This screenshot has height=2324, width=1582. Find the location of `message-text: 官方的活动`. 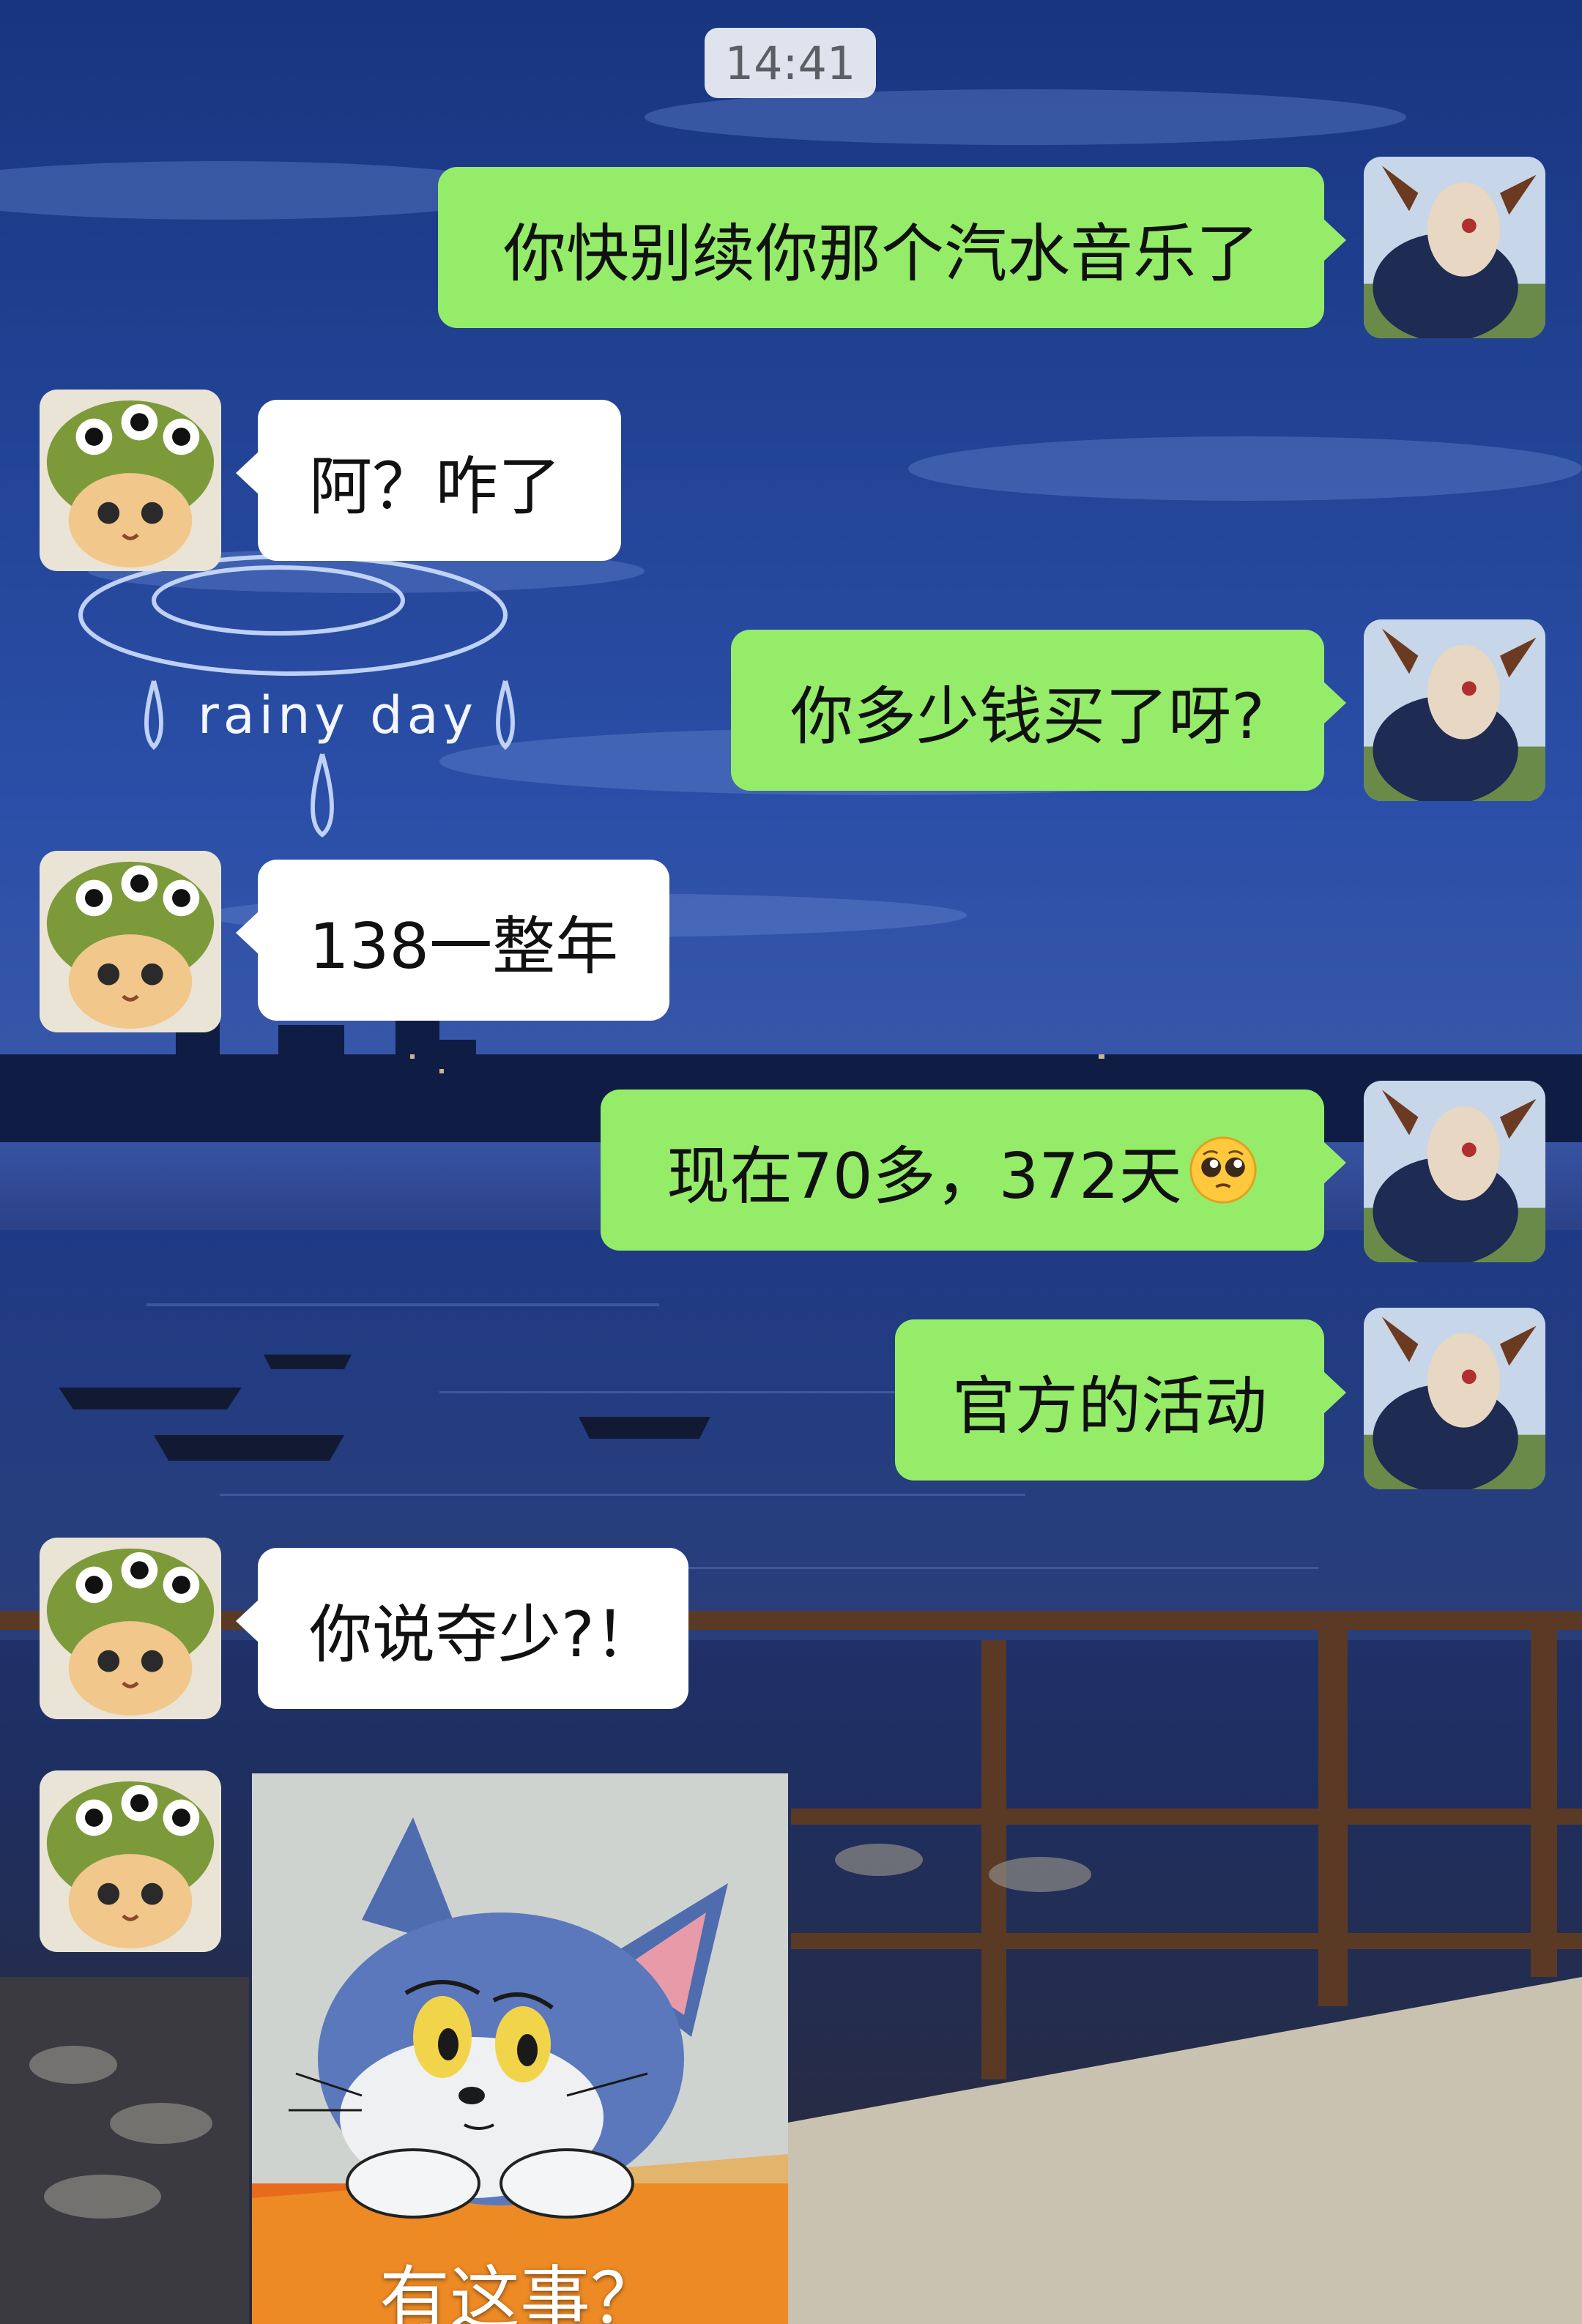

message-text: 官方的活动 is located at coordinates (1109, 1406).